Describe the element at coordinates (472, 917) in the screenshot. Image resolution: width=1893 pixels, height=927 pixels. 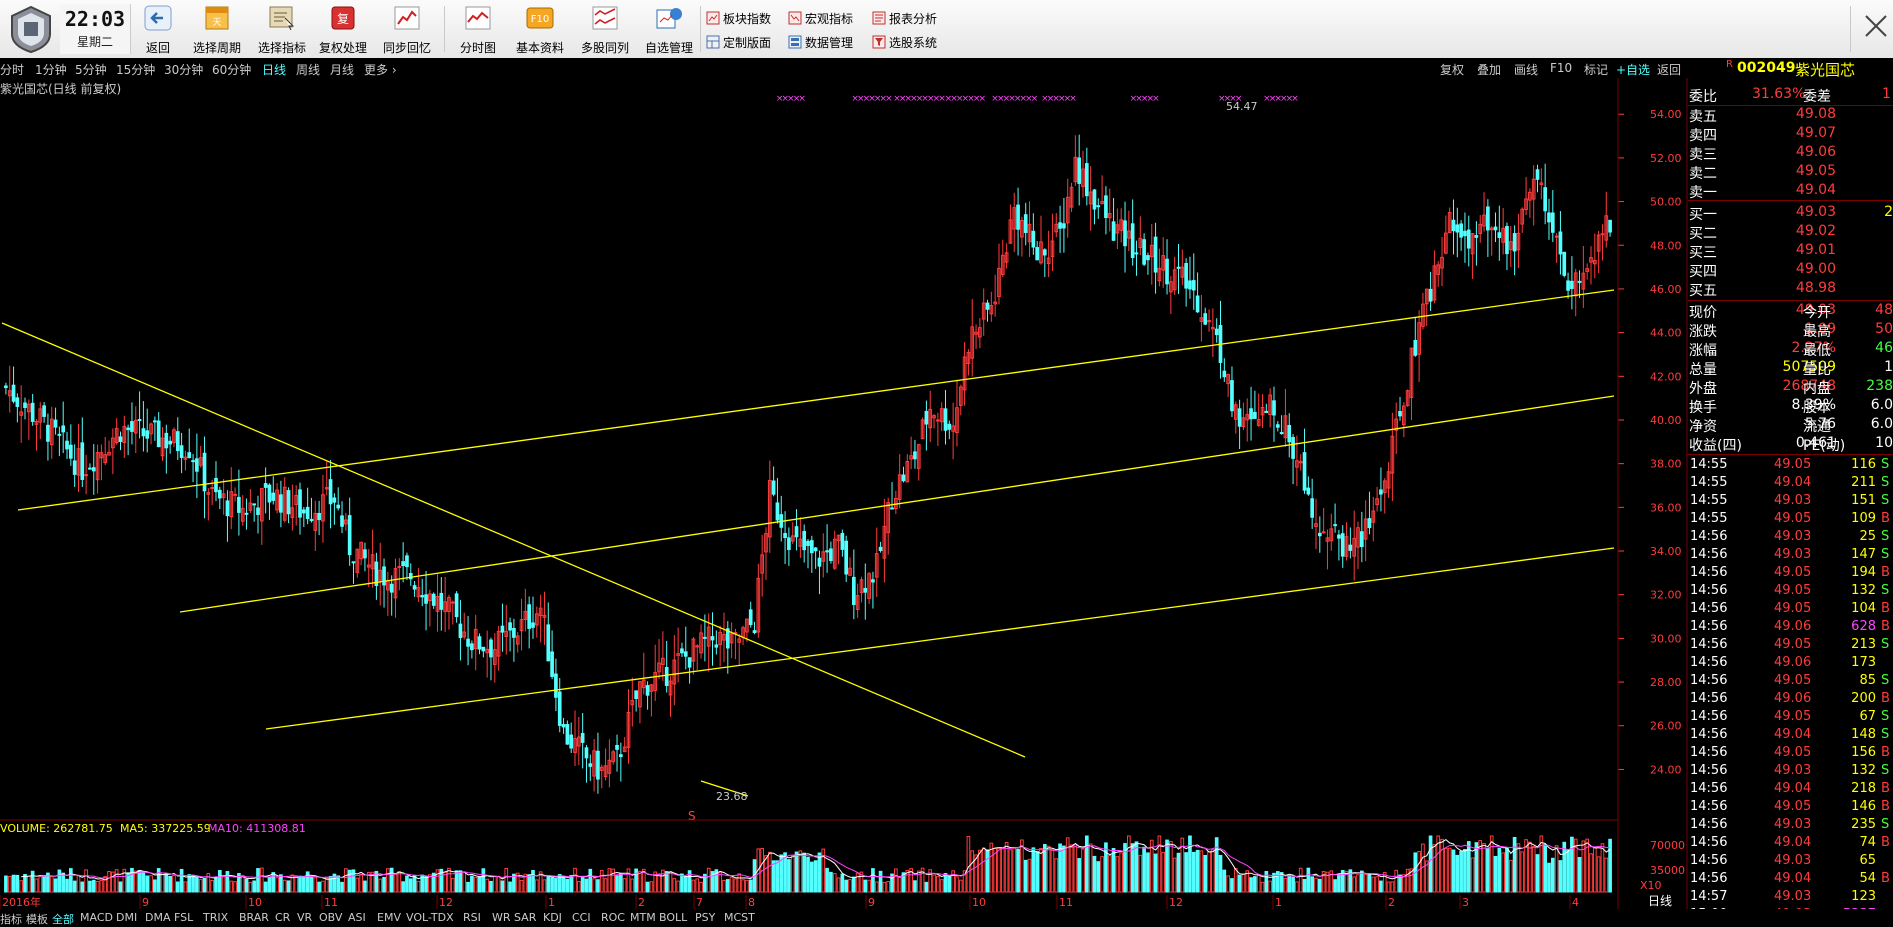
I see `indicator-tab: RSI` at that location.